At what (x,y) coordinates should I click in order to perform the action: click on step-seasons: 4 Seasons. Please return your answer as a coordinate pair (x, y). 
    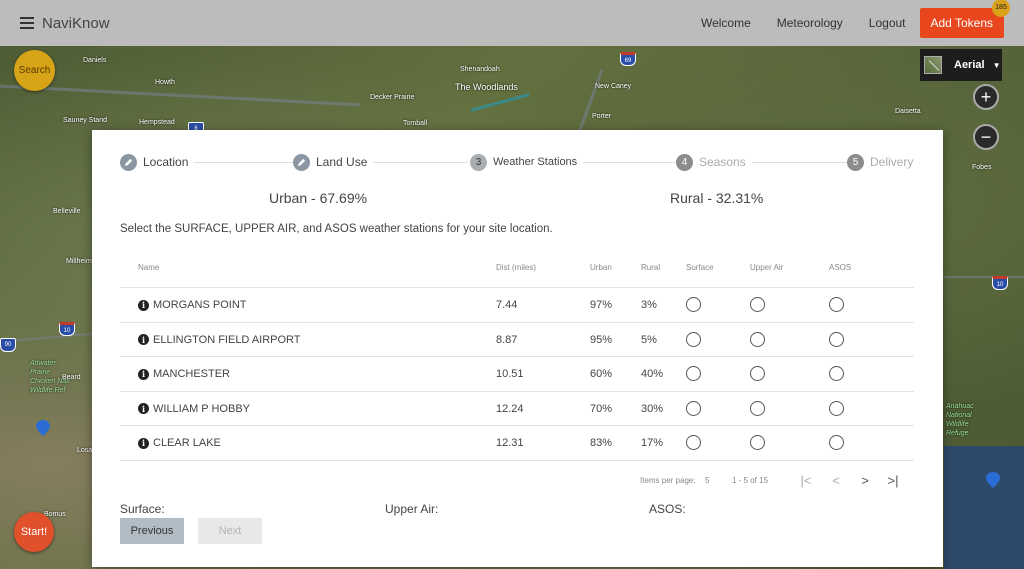
    Looking at the image, I should click on (714, 162).